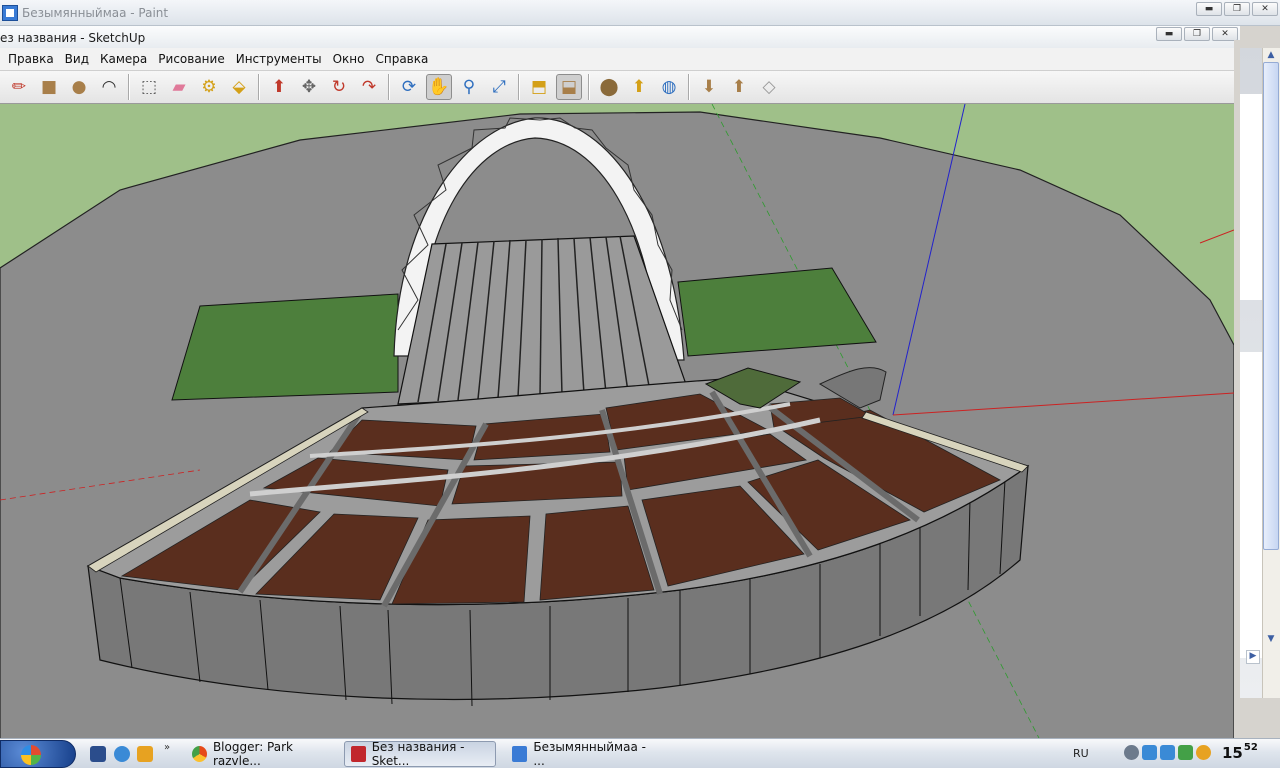 The width and height of the screenshot is (1280, 768). Describe the element at coordinates (126, 59) in the screenshot. I see `menu-camera: Камера` at that location.